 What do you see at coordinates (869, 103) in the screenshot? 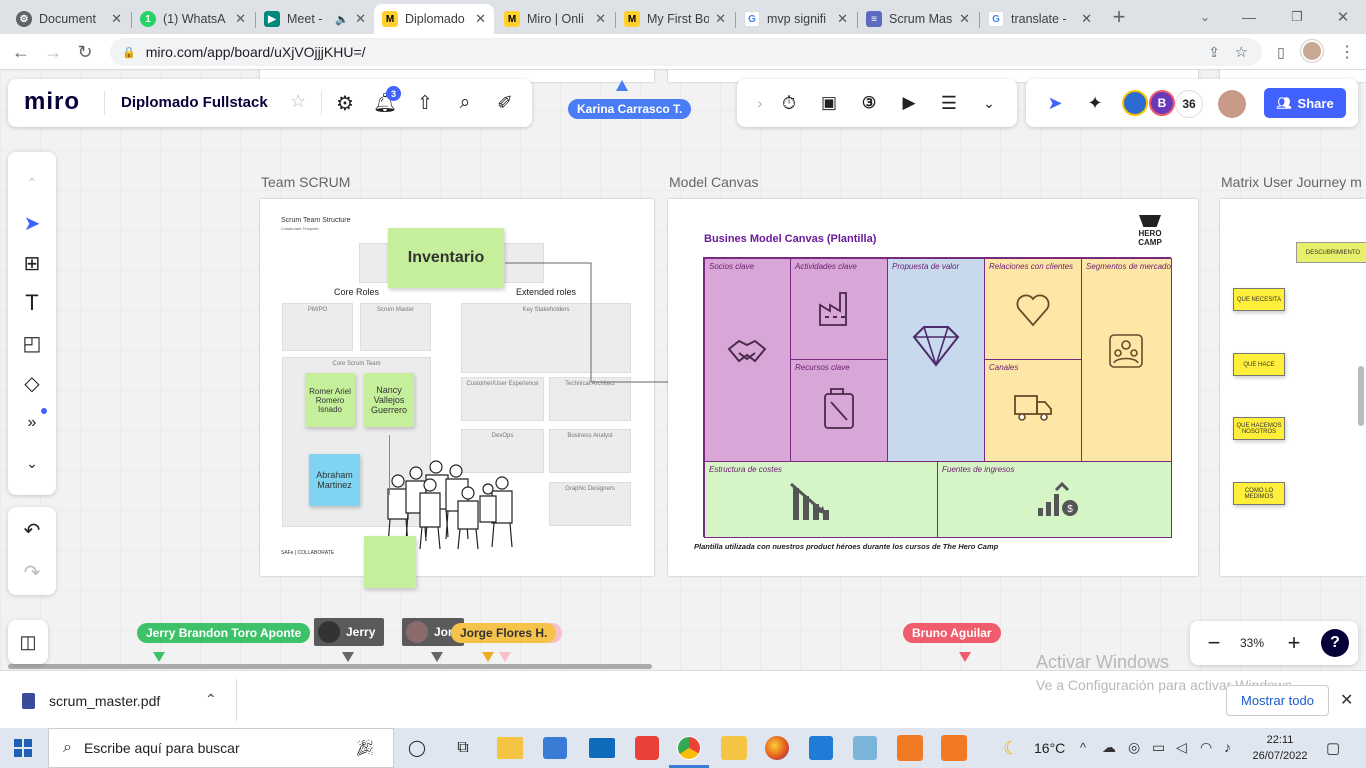
I see `counter-icon: ③` at bounding box center [869, 103].